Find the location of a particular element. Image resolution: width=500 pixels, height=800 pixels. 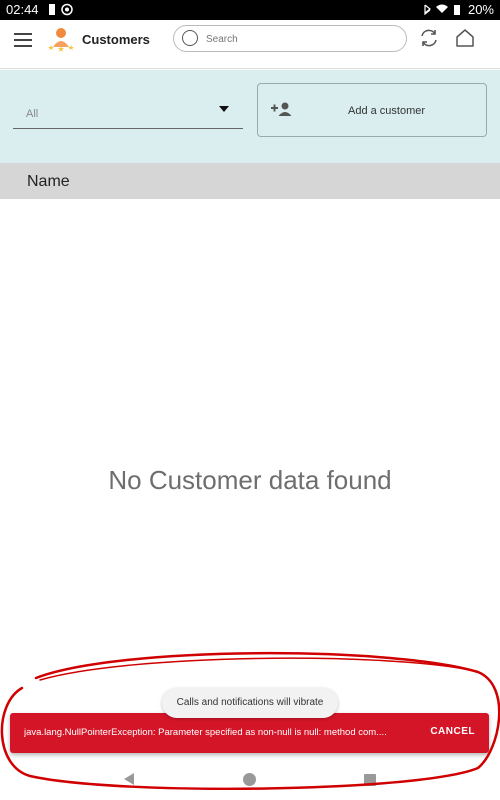

refresh-icon is located at coordinates (429, 38).